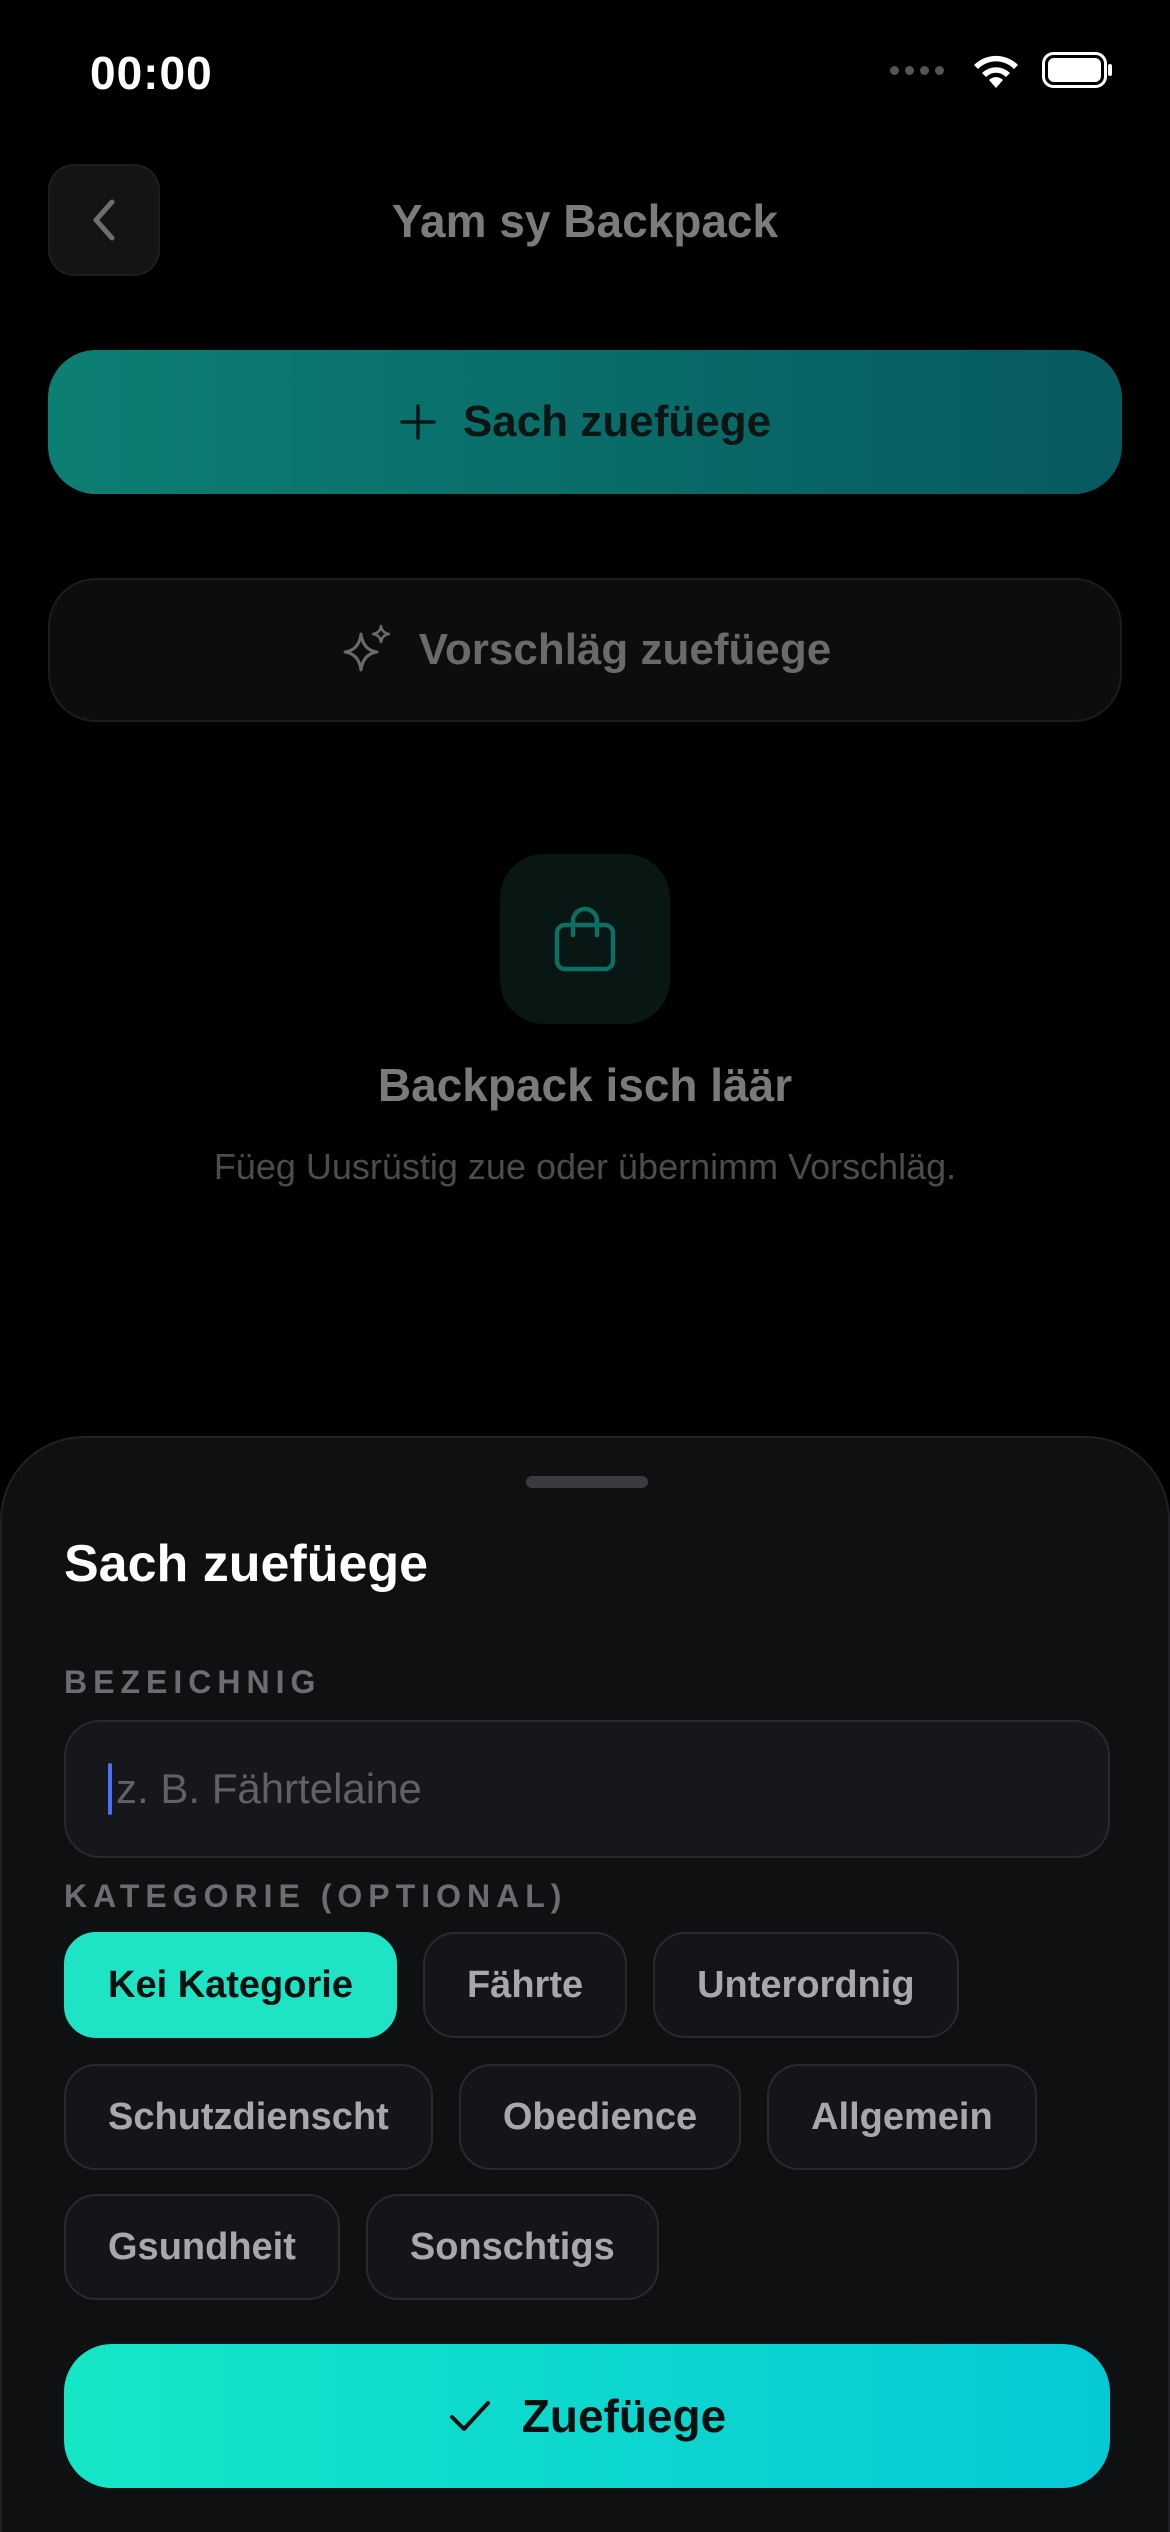 The image size is (1170, 2532). What do you see at coordinates (585, 1085) in the screenshot?
I see `empty-state-title: Backpack isch läär` at bounding box center [585, 1085].